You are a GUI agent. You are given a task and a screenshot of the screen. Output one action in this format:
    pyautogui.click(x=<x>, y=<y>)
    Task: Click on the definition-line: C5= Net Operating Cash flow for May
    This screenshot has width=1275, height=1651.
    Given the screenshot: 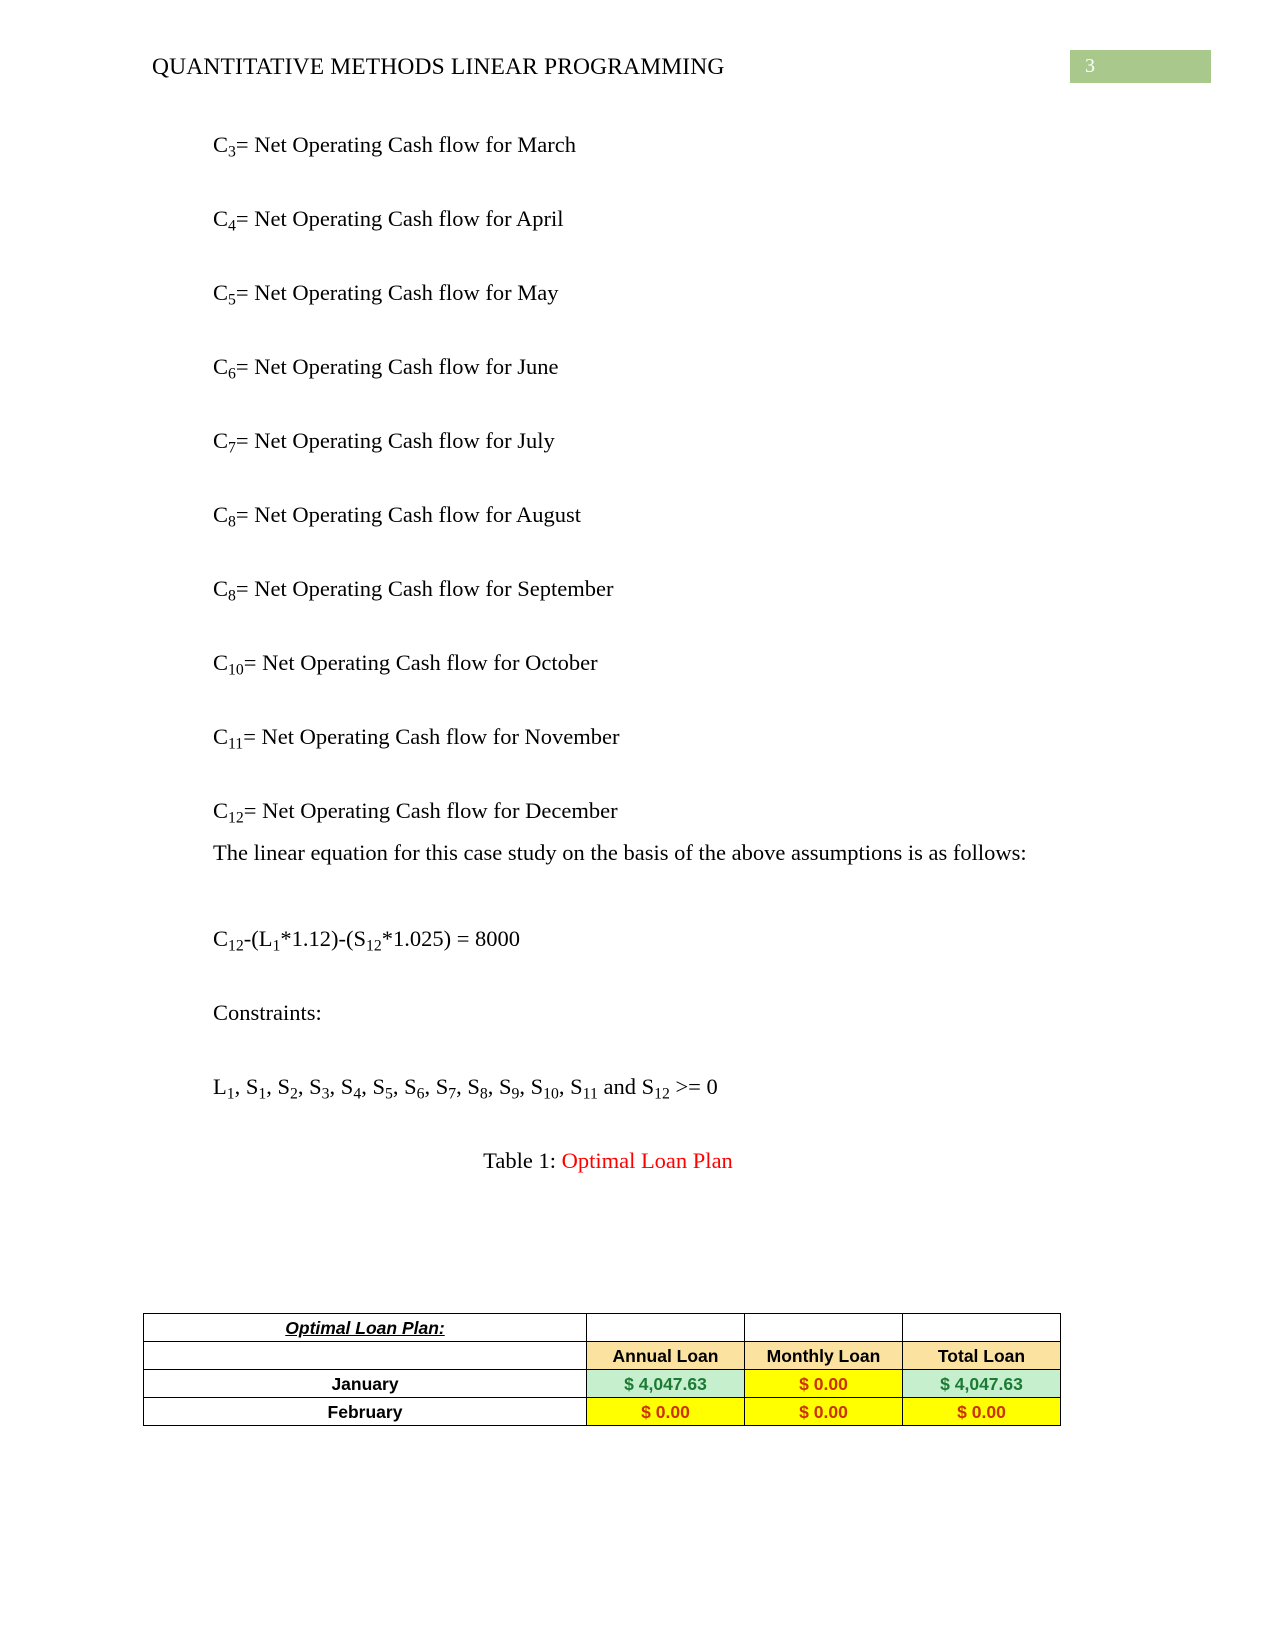 What is the action you would take?
    pyautogui.click(x=608, y=293)
    